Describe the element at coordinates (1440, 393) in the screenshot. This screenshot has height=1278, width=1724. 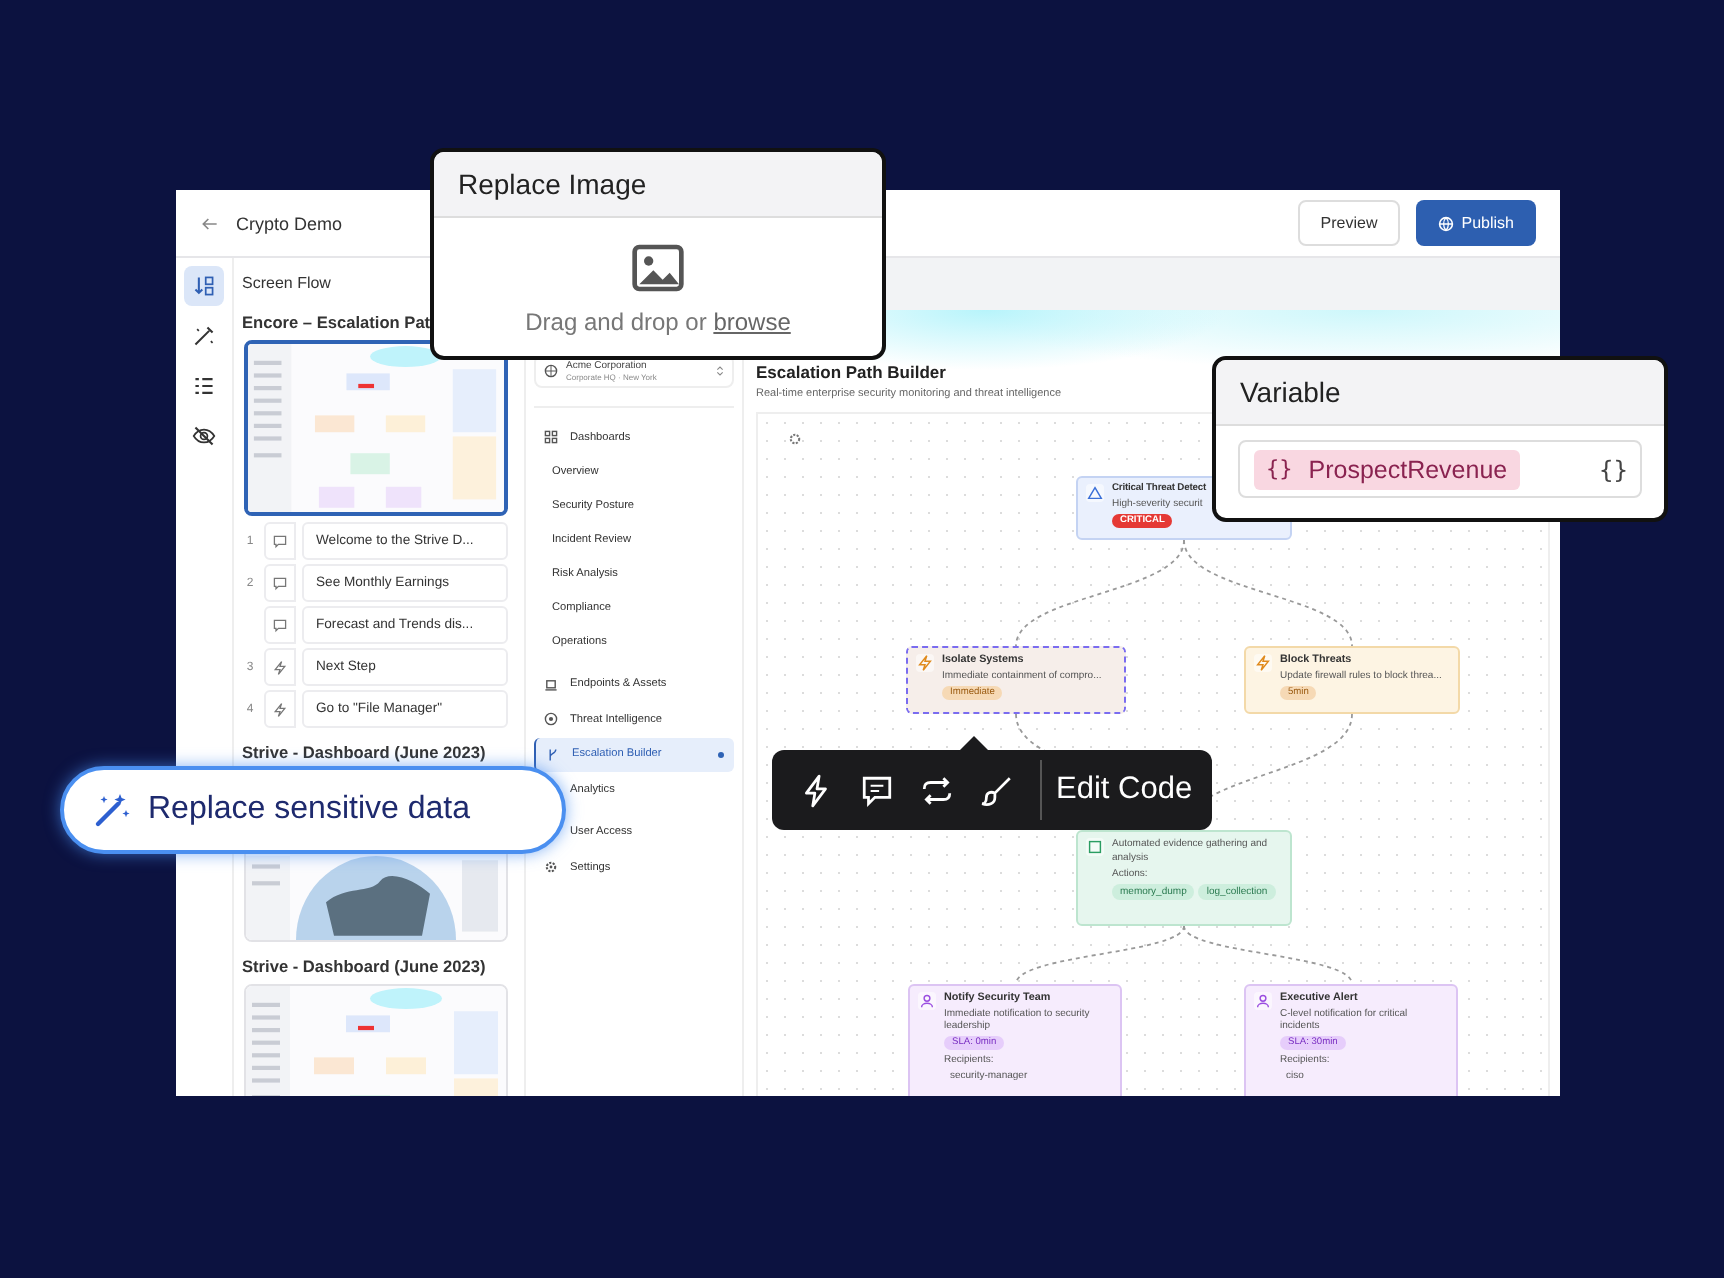
I see `popup-title: Variable` at that location.